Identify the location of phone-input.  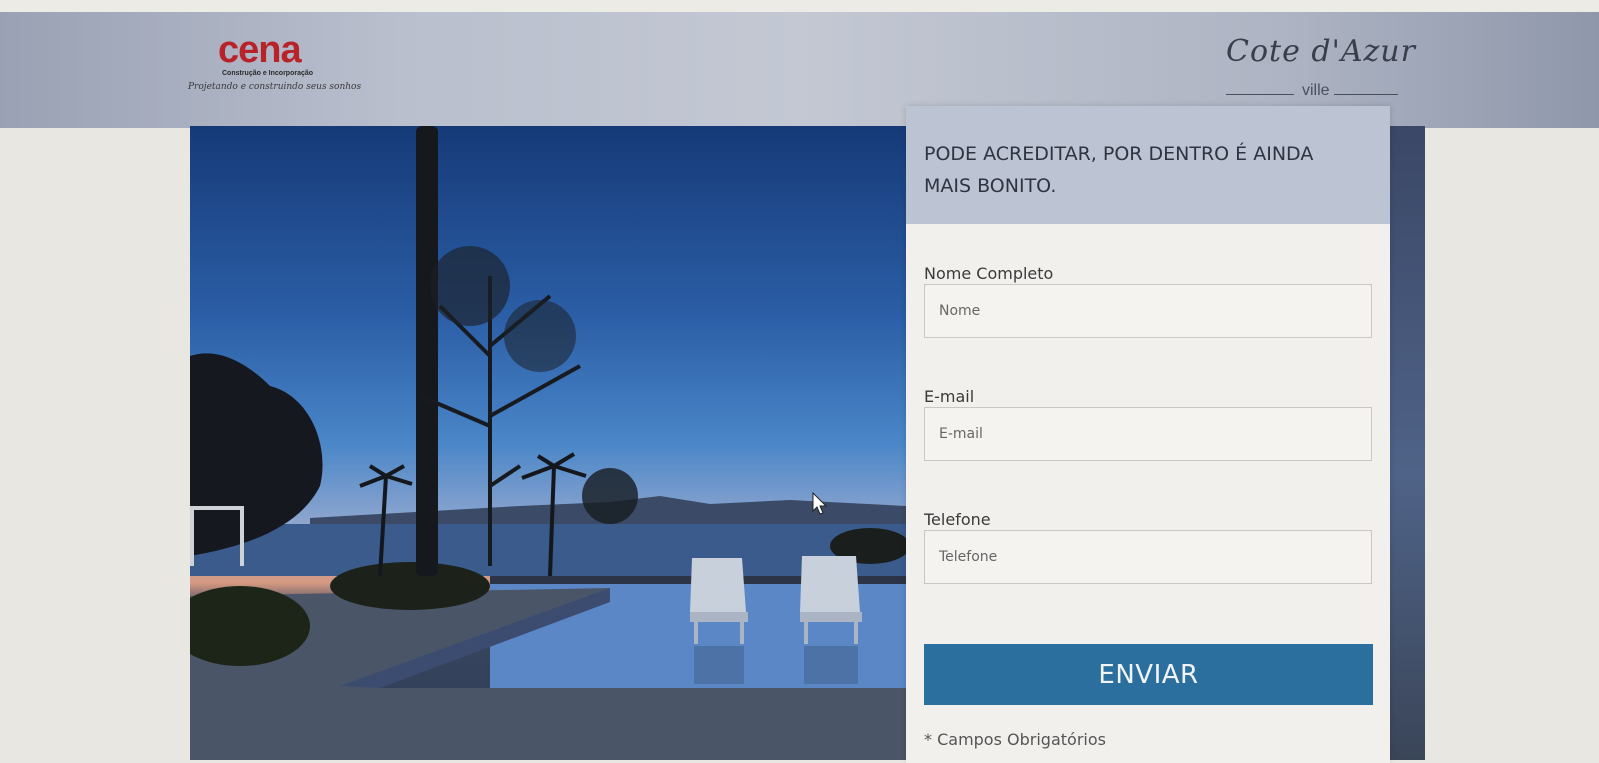
(1148, 557).